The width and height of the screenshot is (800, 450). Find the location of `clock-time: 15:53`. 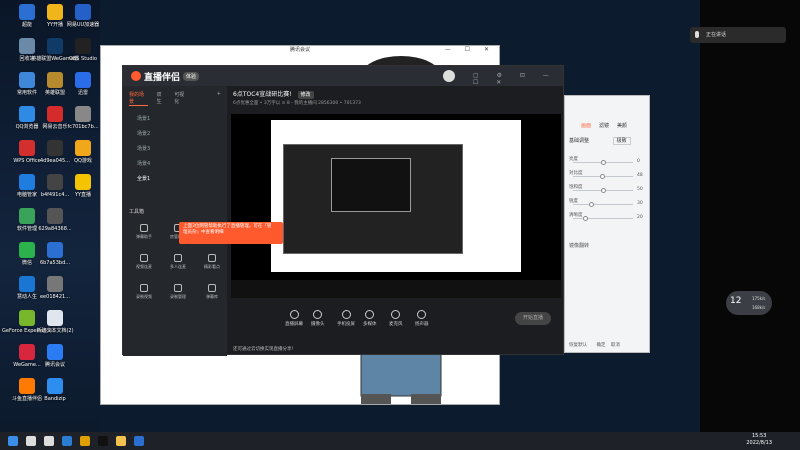

clock-time: 15:53 is located at coordinates (759, 436).